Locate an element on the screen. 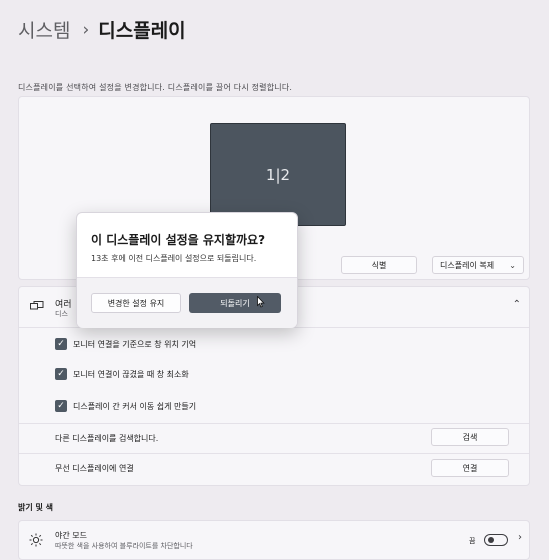  wireless-display-label: 무선 디스플레이에 연결 is located at coordinates (94, 468).